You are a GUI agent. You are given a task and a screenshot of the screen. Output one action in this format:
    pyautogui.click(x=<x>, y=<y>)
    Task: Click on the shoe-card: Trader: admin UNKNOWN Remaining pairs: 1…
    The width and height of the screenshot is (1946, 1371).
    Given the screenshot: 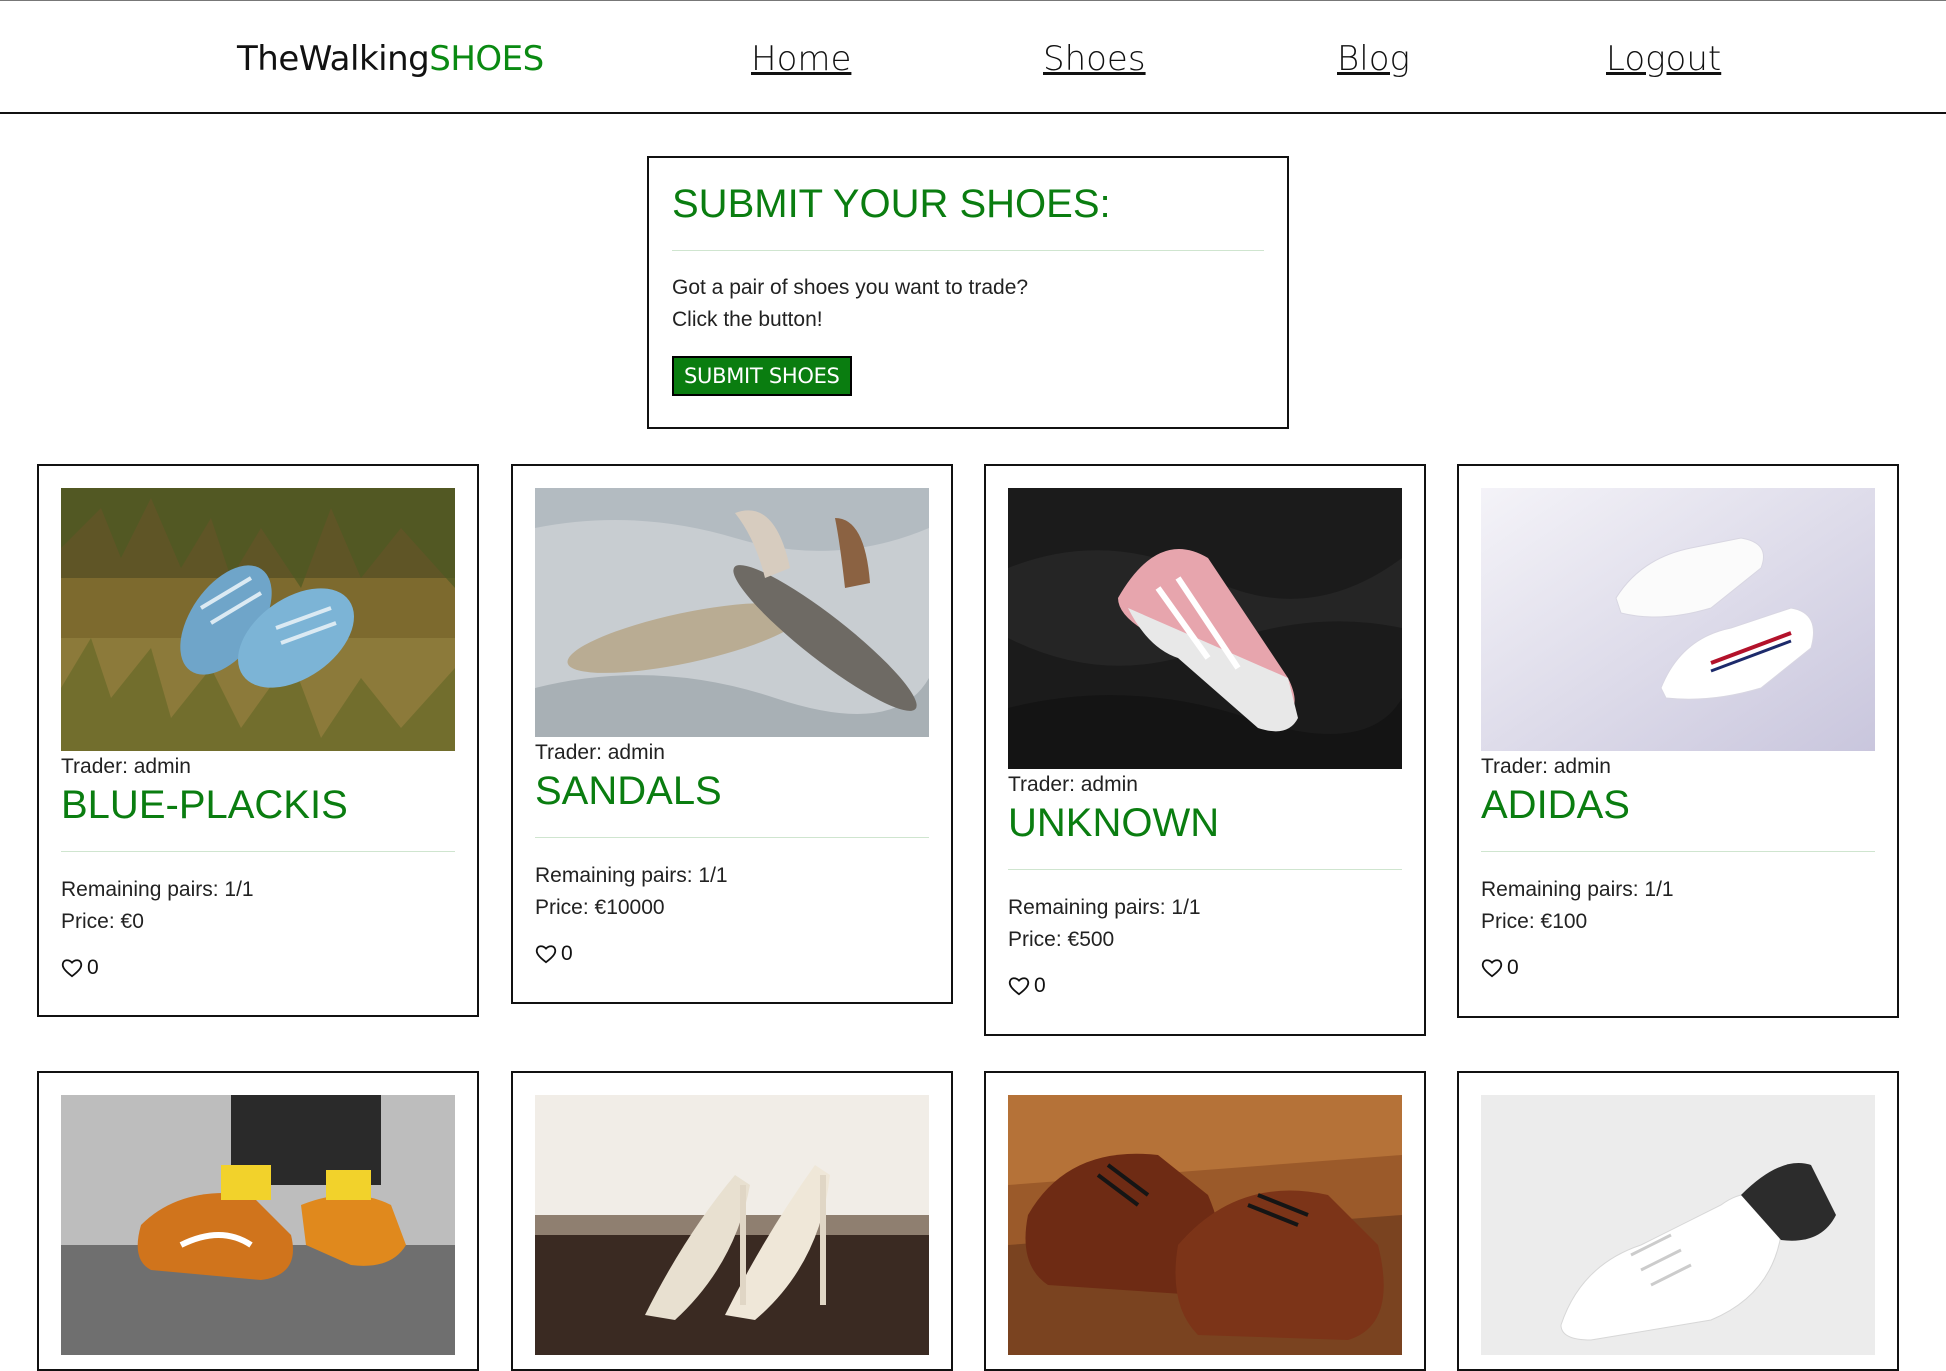 What is the action you would take?
    pyautogui.click(x=1205, y=750)
    